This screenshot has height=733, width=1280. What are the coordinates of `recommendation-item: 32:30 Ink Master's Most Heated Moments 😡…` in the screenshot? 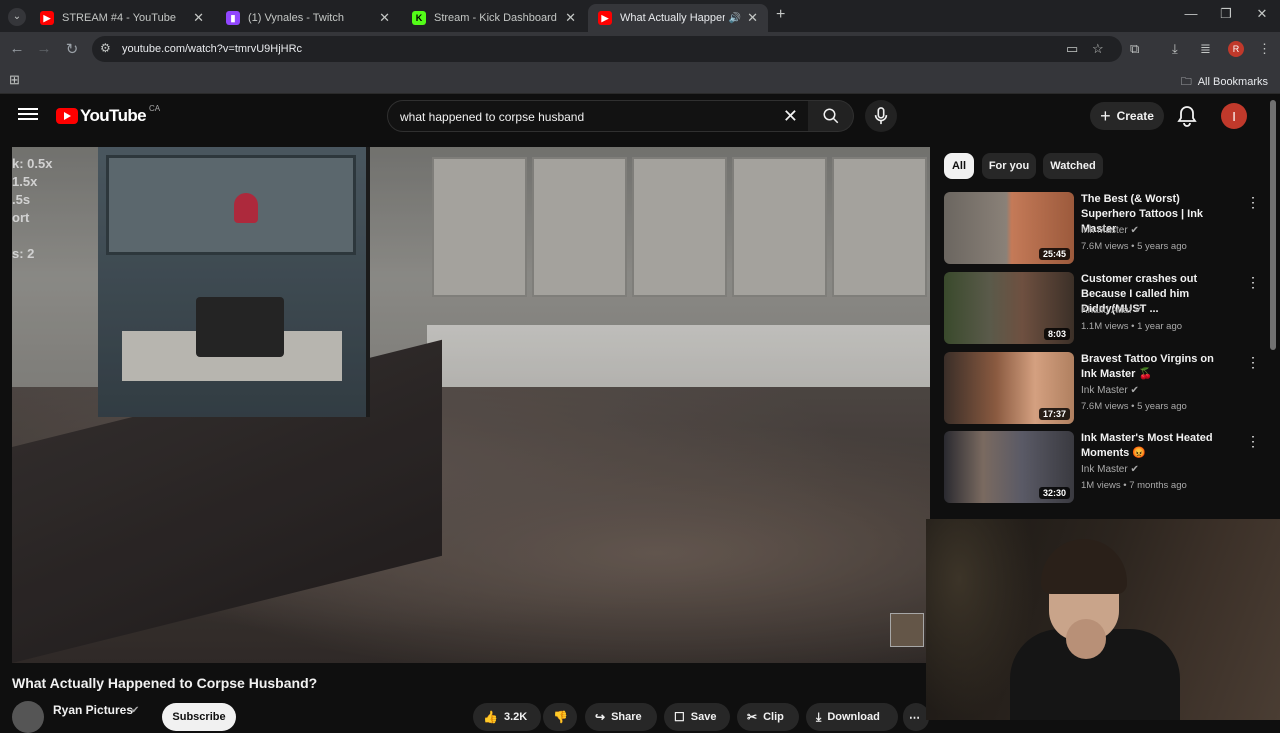 It's located at (1104, 468).